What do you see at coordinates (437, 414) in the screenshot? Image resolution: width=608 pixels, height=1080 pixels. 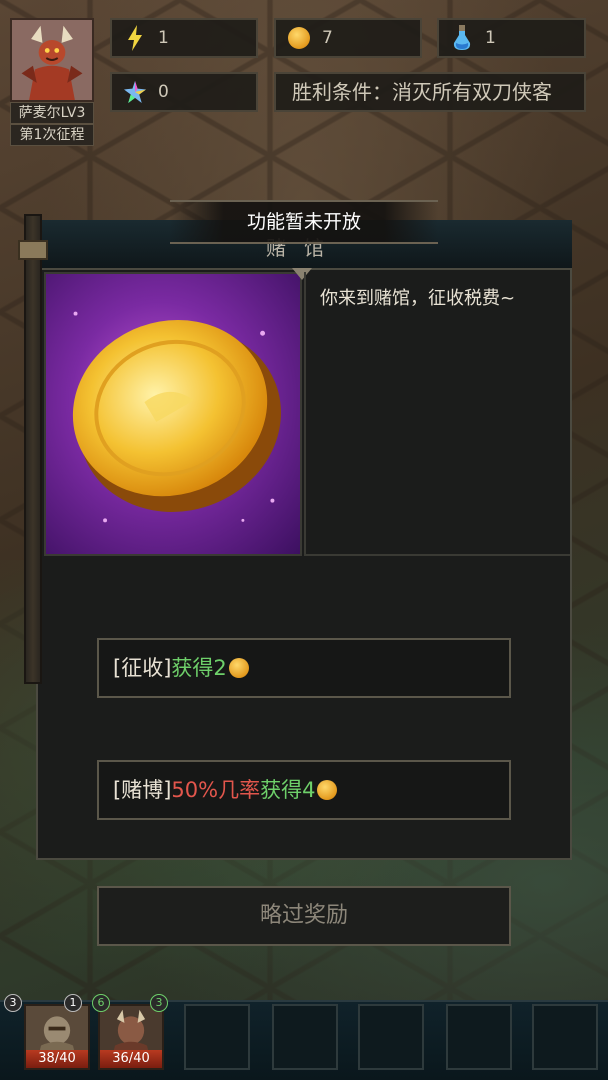 I see `event-description: 你来到赌馆，征收税费~` at bounding box center [437, 414].